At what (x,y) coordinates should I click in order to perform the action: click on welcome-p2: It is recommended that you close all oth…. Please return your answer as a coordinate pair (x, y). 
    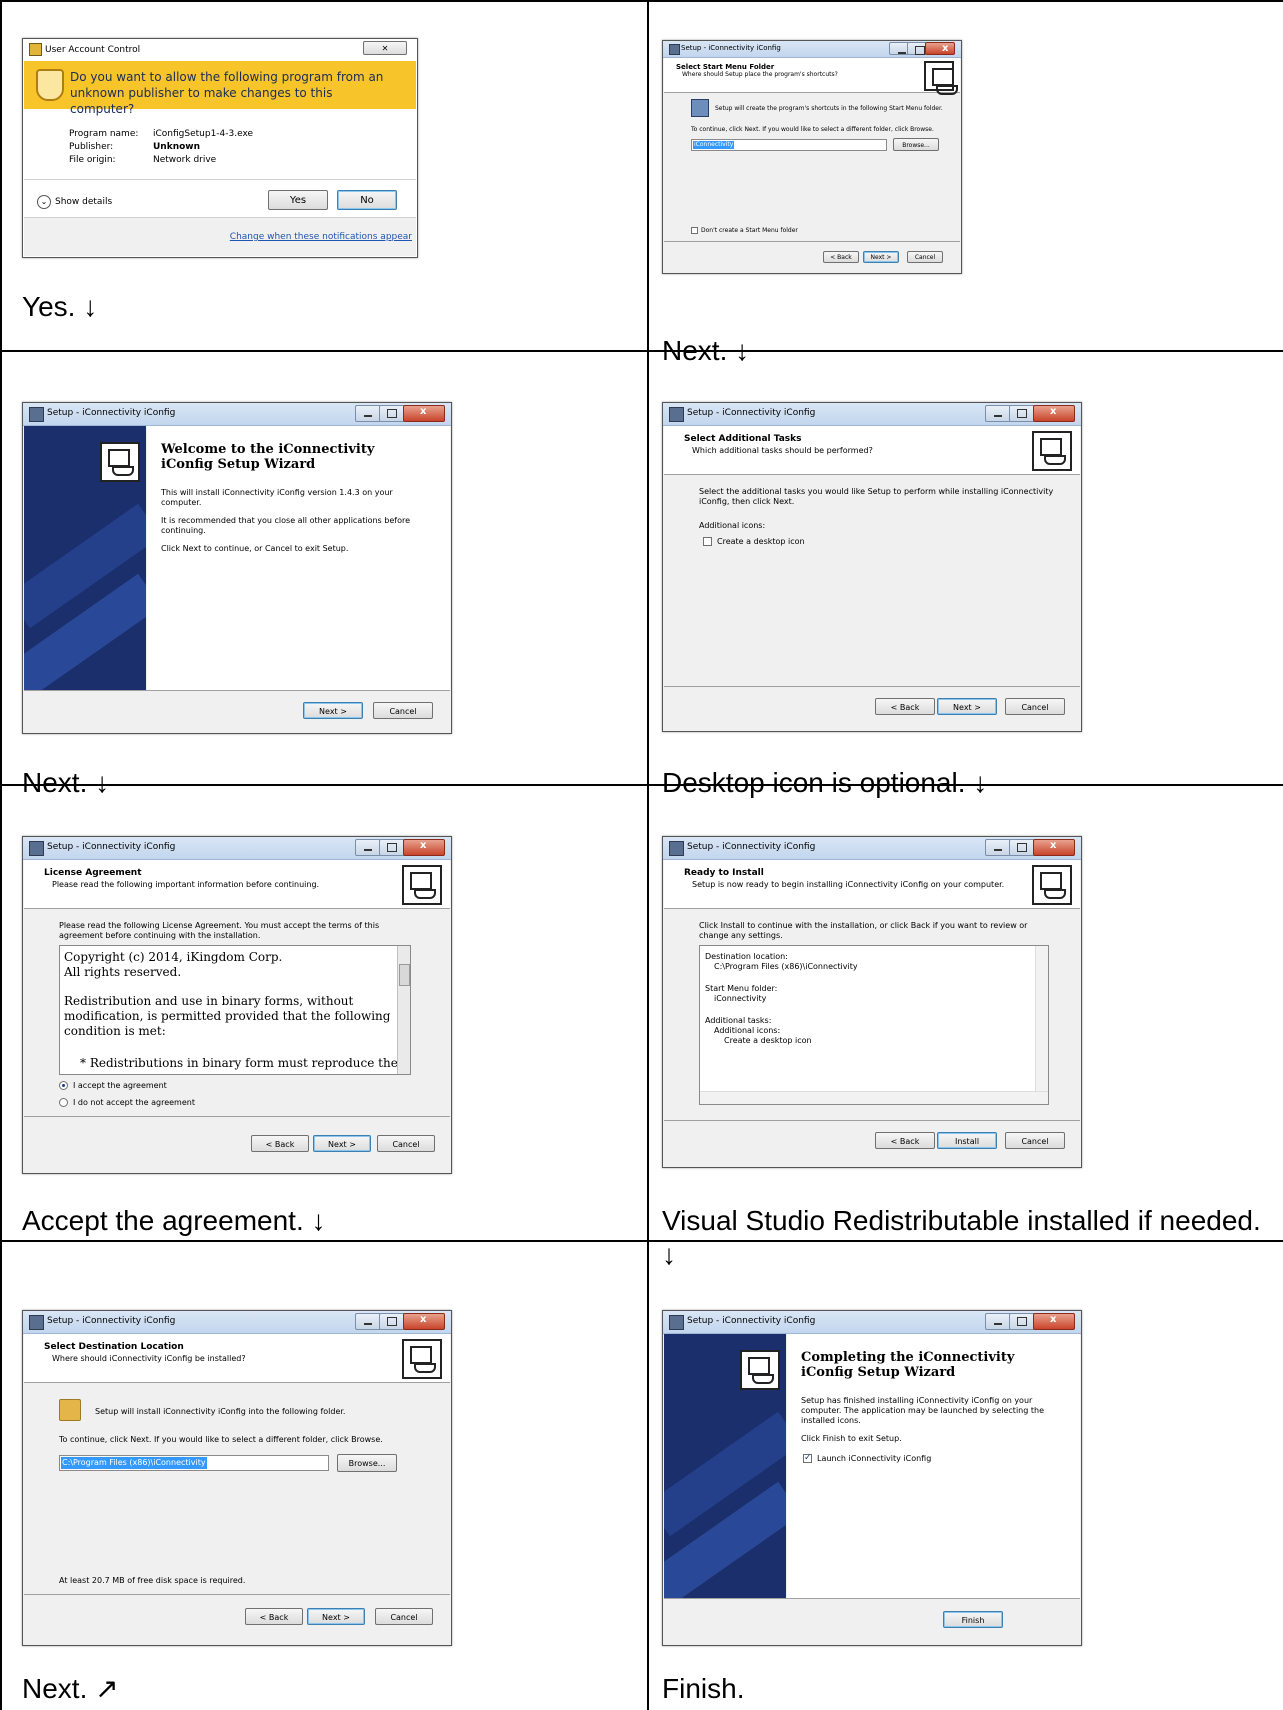
    Looking at the image, I should click on (286, 525).